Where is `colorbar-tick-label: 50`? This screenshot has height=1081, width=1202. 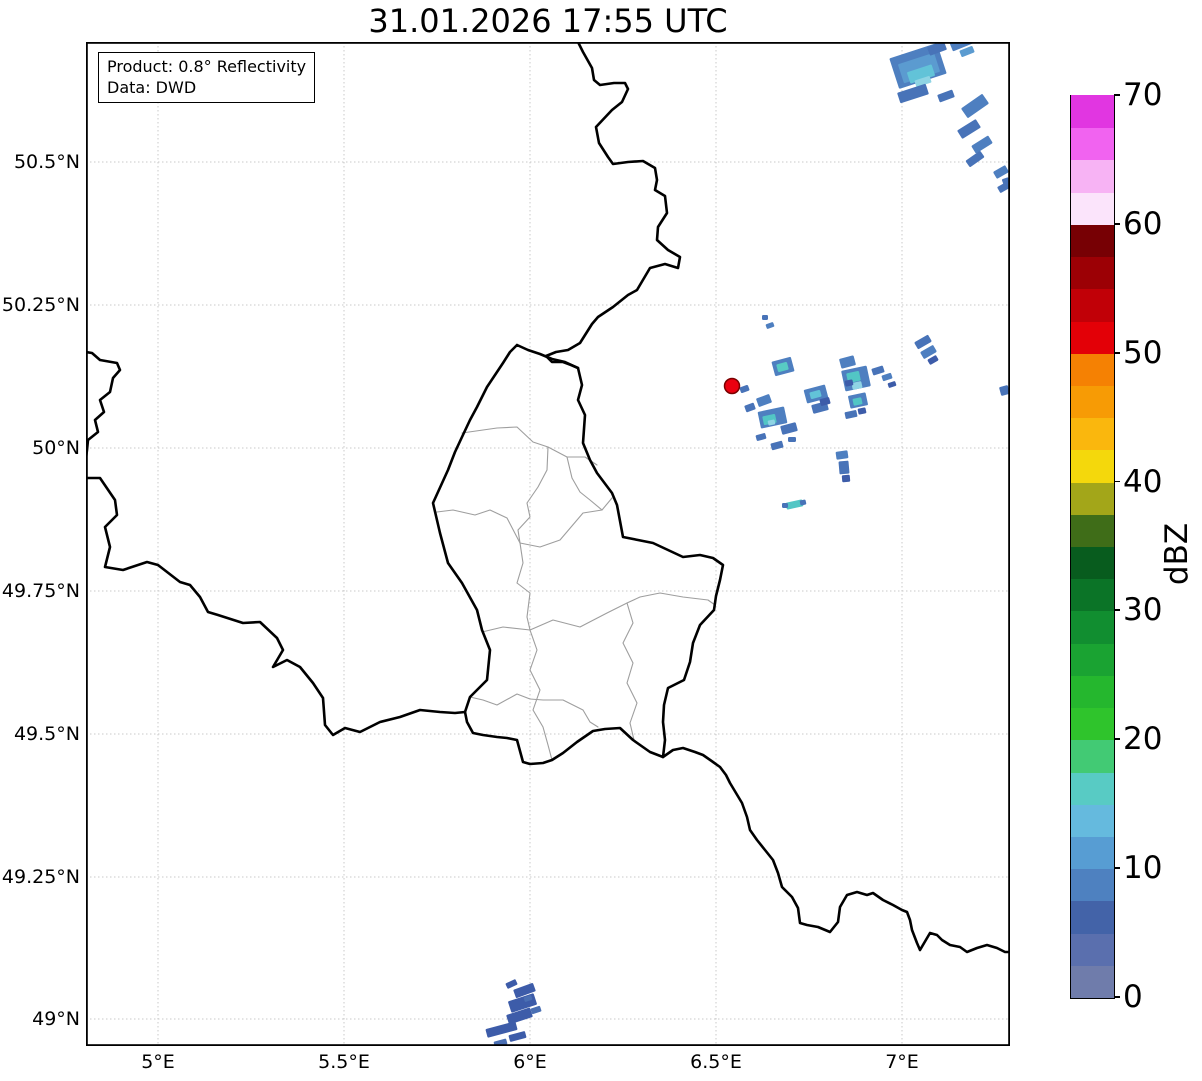
colorbar-tick-label: 50 is located at coordinates (1143, 352).